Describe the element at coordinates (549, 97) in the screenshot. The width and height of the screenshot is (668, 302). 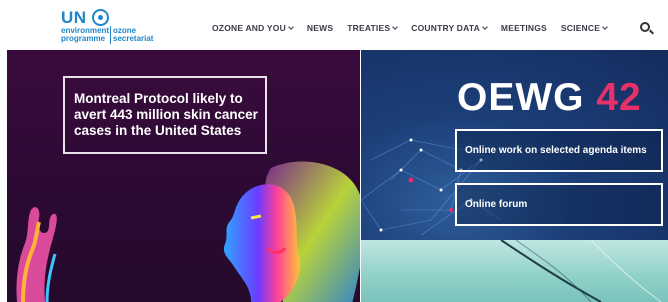
I see `oewg-title: OEWG 42` at that location.